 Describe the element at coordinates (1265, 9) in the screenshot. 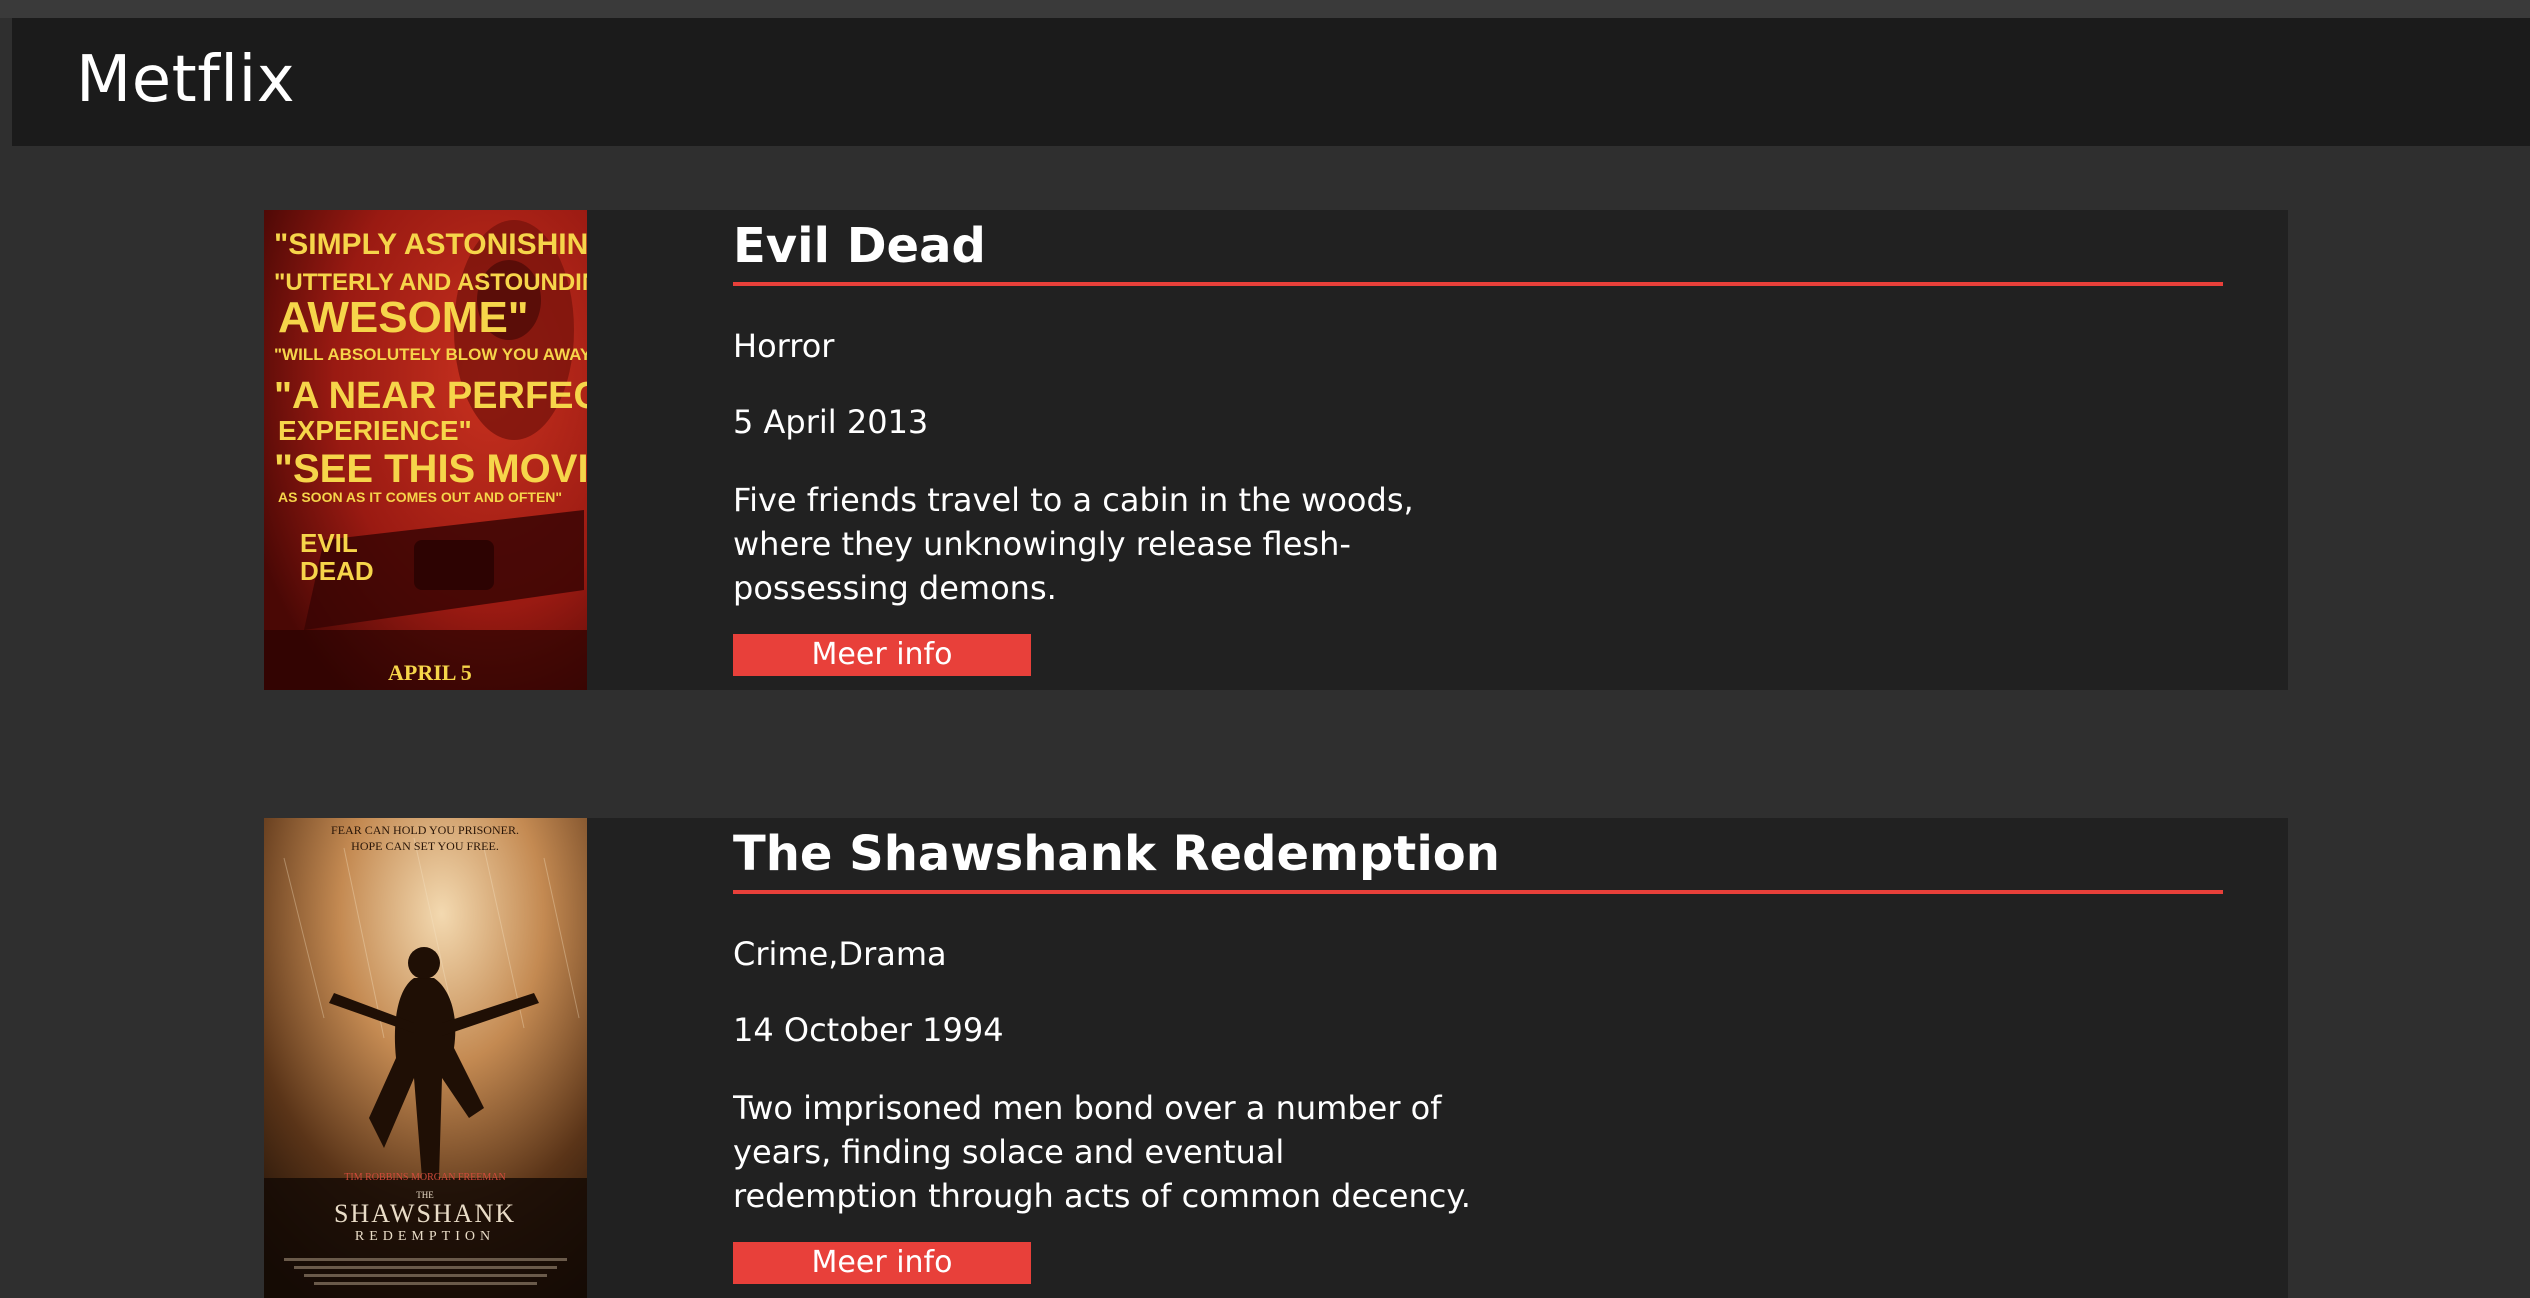

I see `top-strip` at that location.